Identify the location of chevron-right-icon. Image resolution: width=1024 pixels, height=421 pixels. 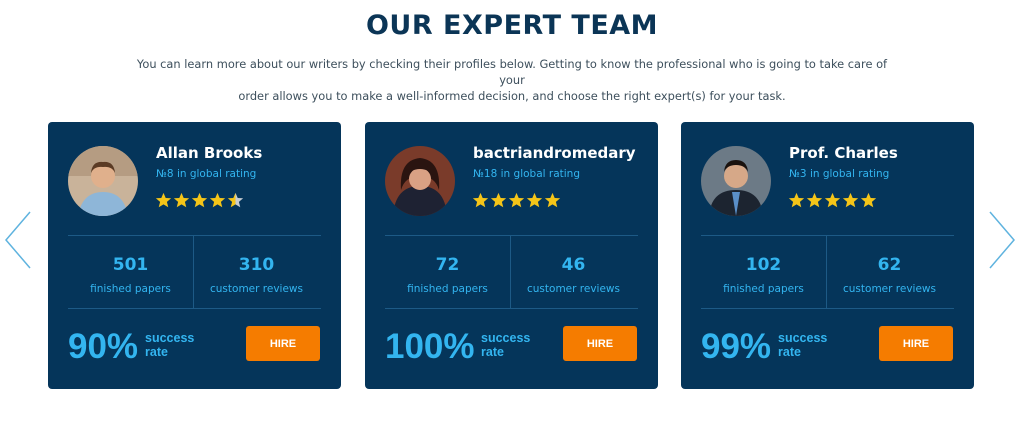
(1002, 240).